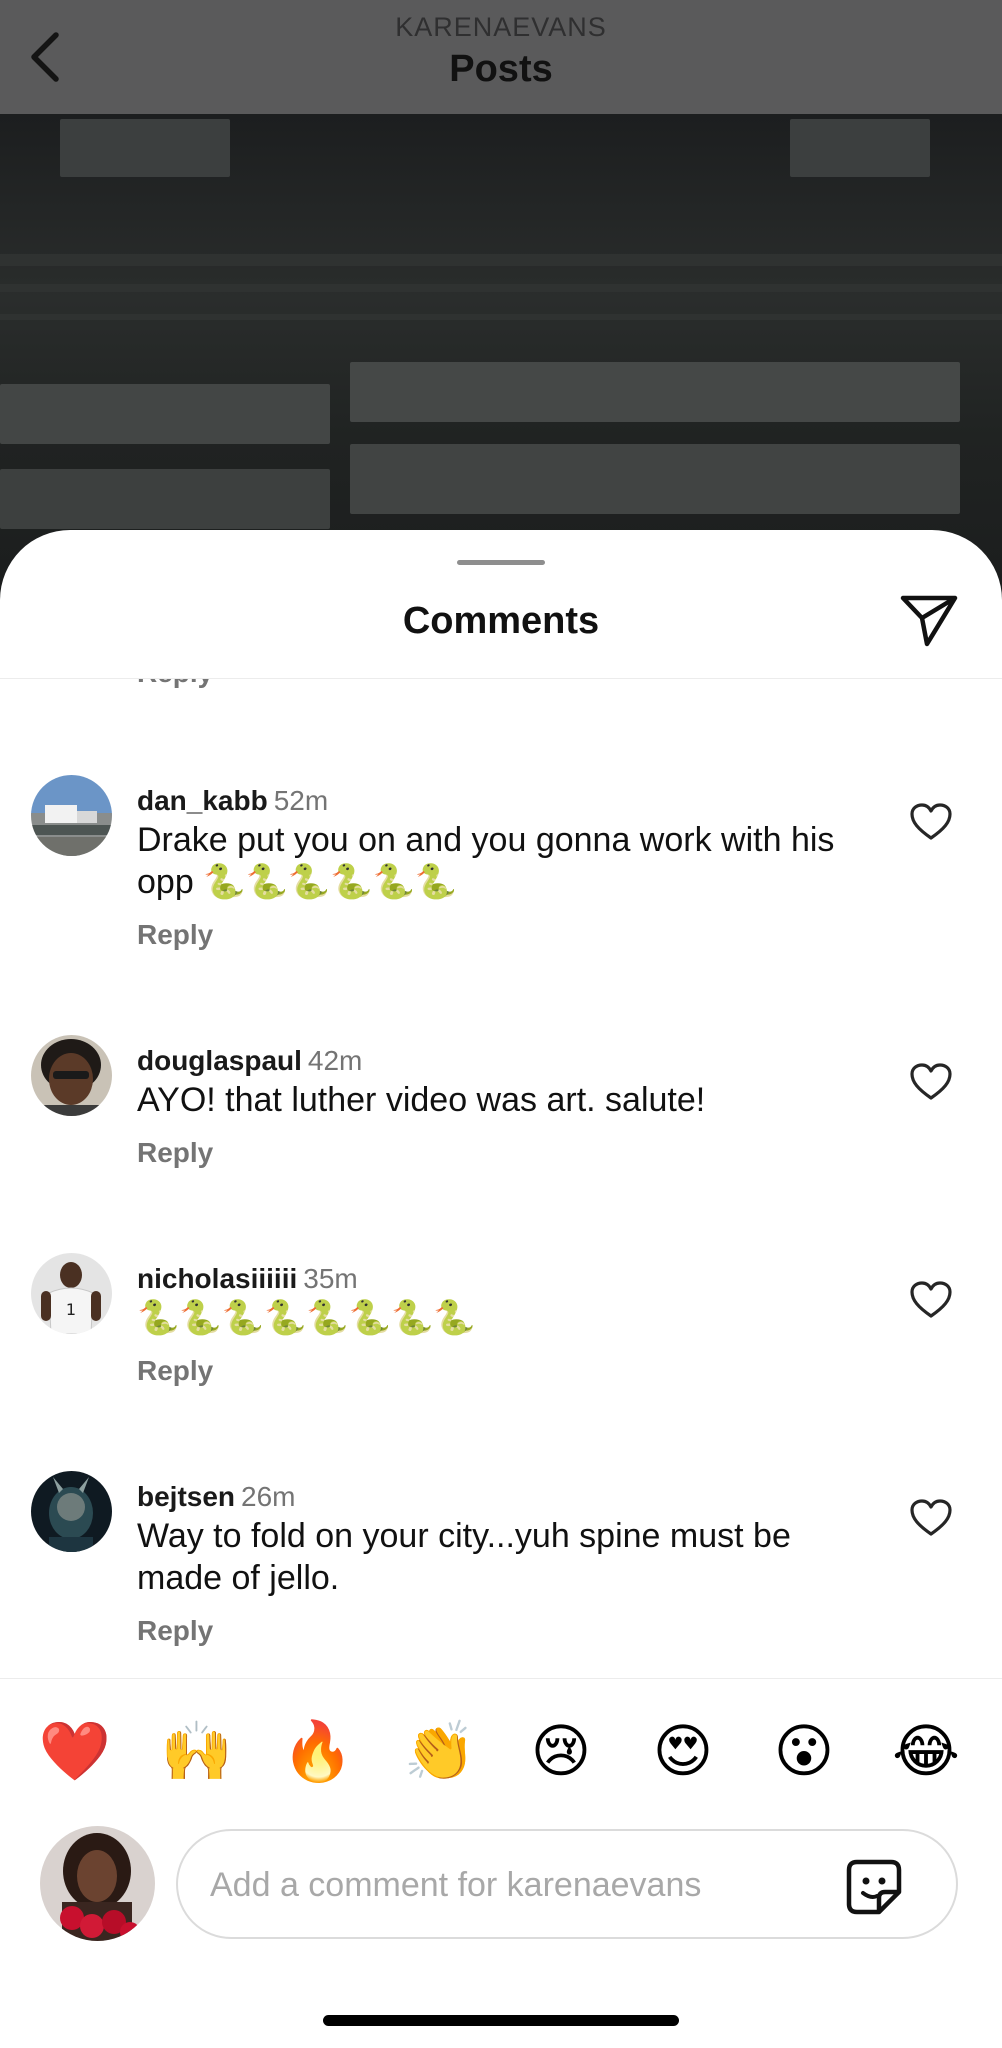 The image size is (1002, 2048). I want to click on top-navigation-bar: KARENAEVANS Posts, so click(501, 57).